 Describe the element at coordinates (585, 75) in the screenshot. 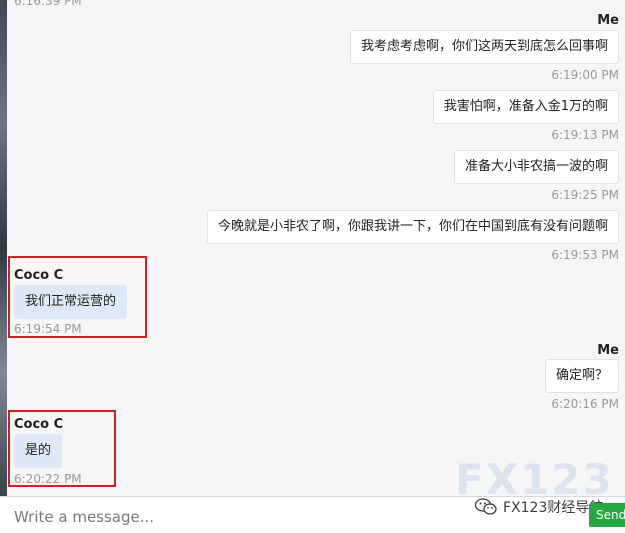

I see `message-timestamp: 6:19:00 PM` at that location.